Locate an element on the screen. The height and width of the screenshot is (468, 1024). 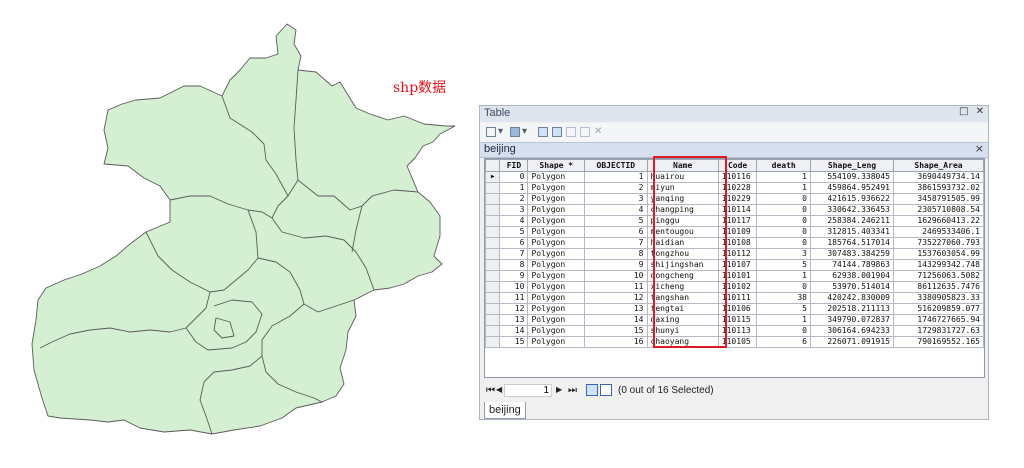
table-cell: 16 is located at coordinates (616, 342).